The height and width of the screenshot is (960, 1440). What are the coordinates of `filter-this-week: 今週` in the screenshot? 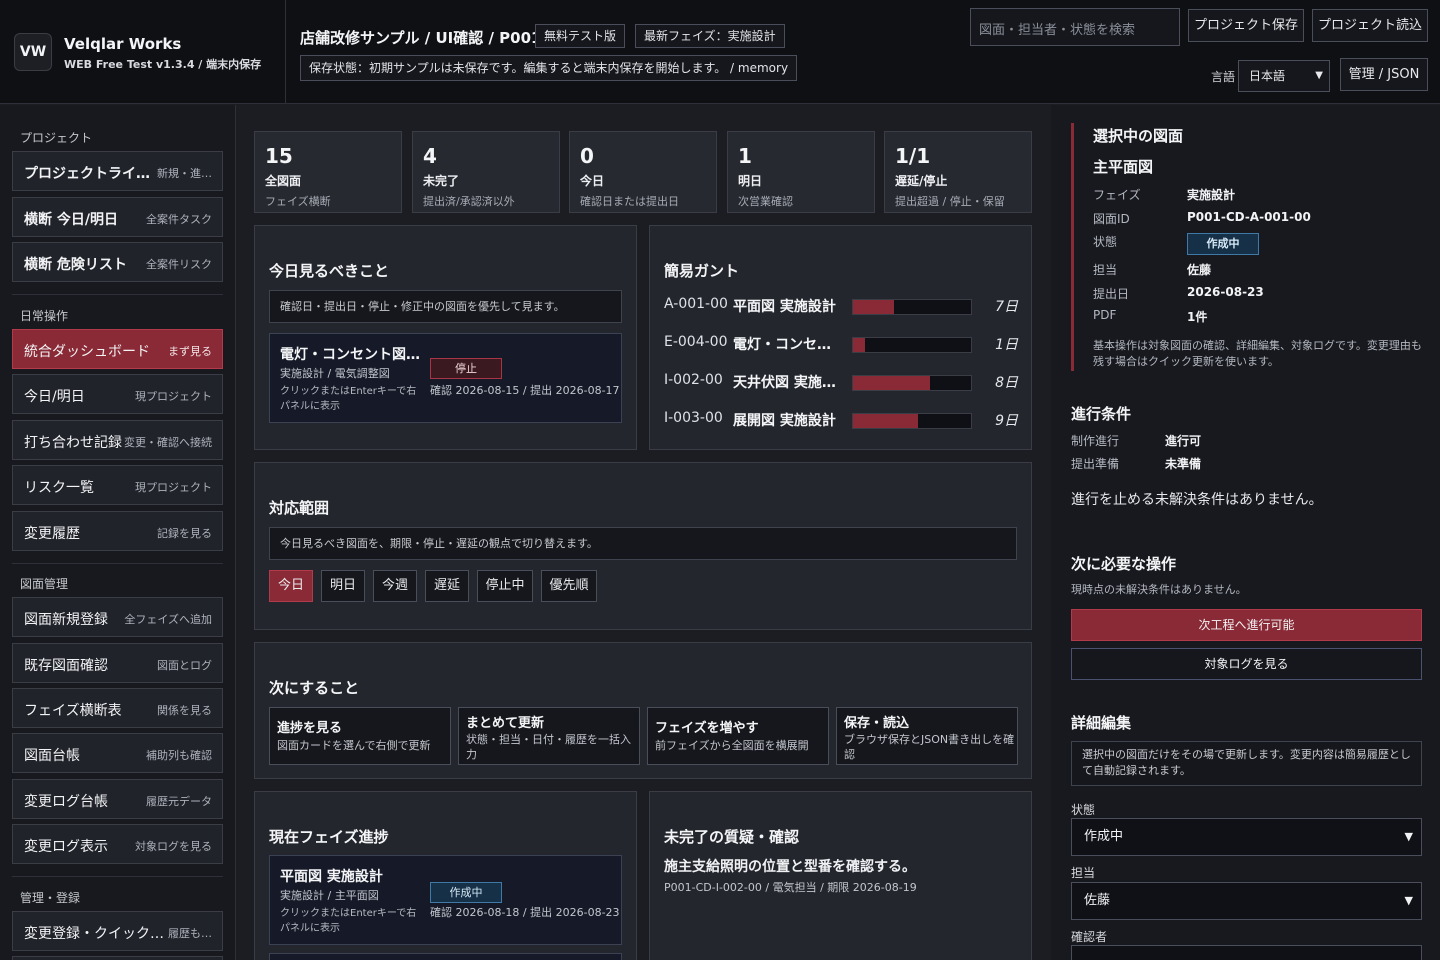 It's located at (395, 586).